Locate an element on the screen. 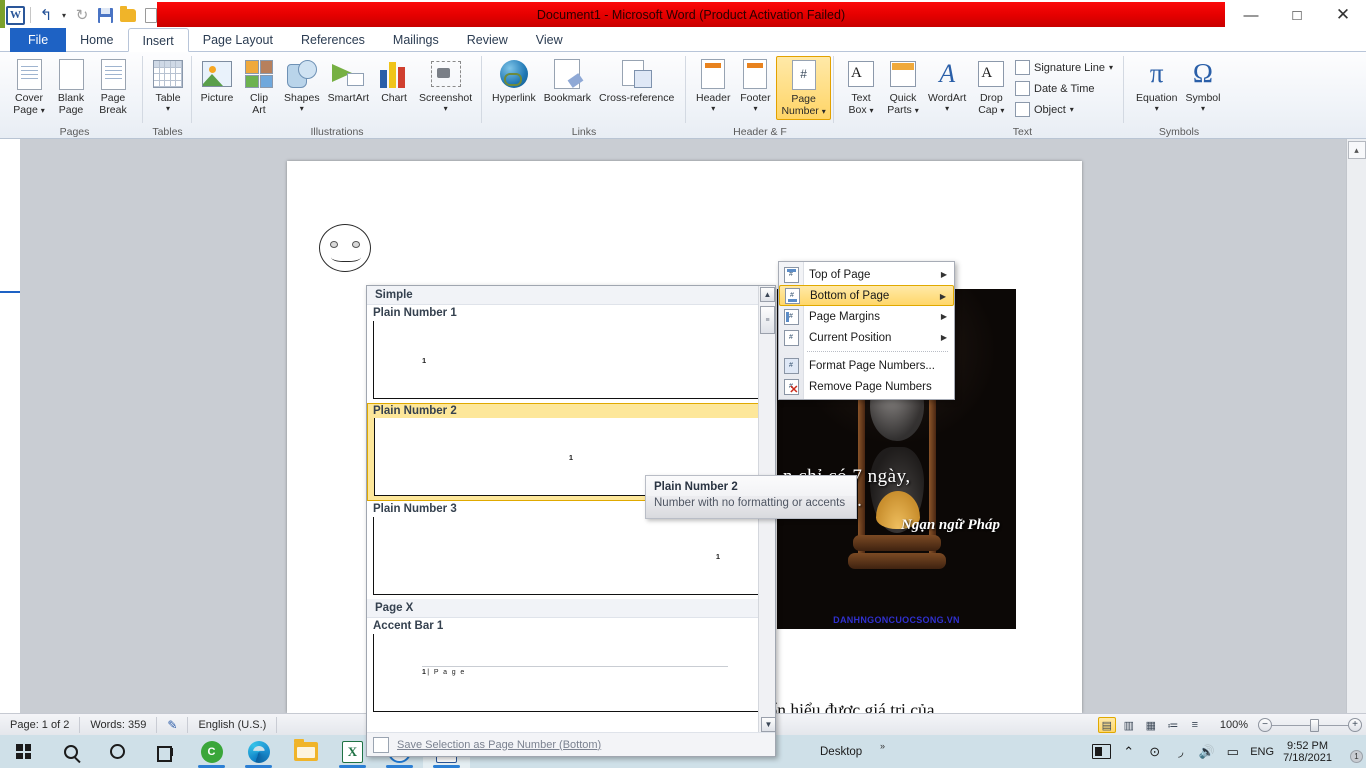  blank-page-button: Blank Page is located at coordinates (71, 87).